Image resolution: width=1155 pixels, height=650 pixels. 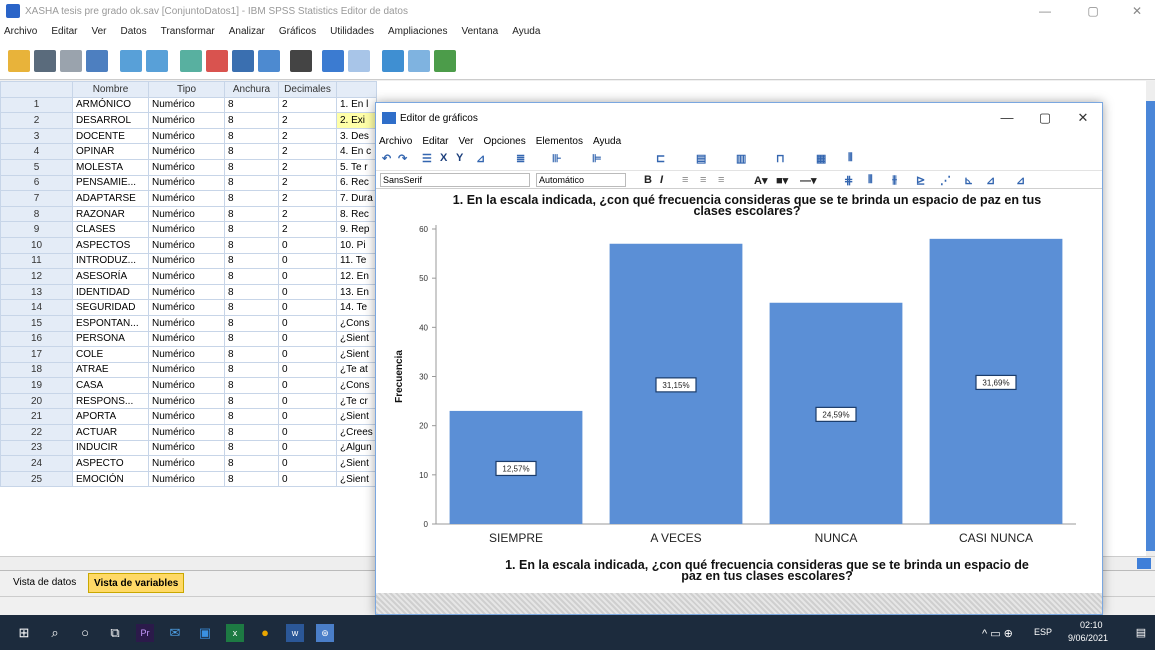 I want to click on editor-menu-item: Elementos, so click(x=559, y=141).